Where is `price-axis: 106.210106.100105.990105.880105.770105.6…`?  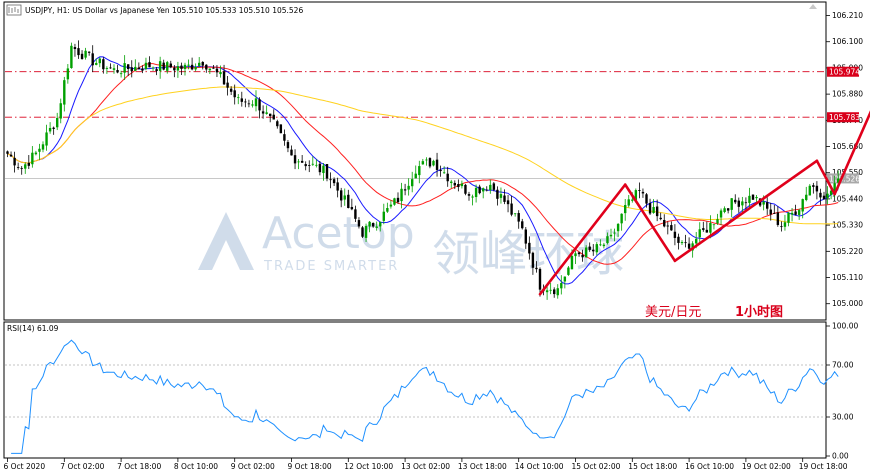 price-axis: 106.210106.100105.990105.880105.770105.6… is located at coordinates (844, 159).